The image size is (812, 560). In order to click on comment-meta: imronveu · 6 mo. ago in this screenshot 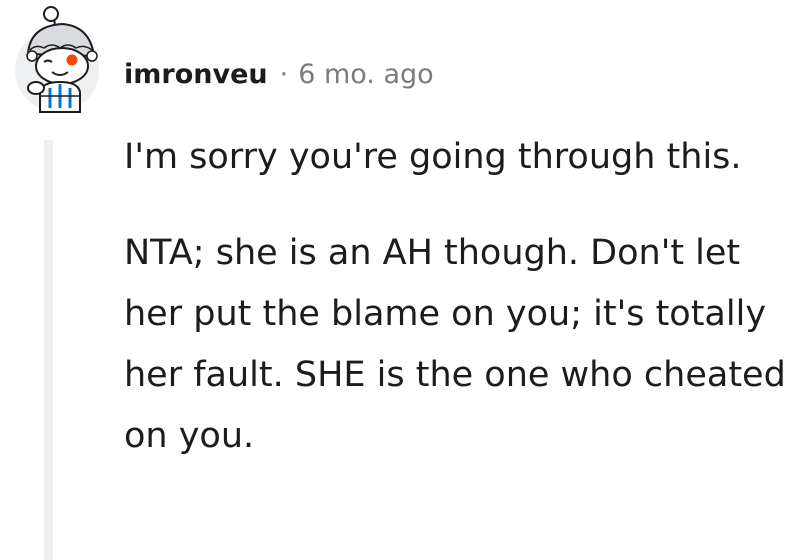, I will do `click(279, 74)`.